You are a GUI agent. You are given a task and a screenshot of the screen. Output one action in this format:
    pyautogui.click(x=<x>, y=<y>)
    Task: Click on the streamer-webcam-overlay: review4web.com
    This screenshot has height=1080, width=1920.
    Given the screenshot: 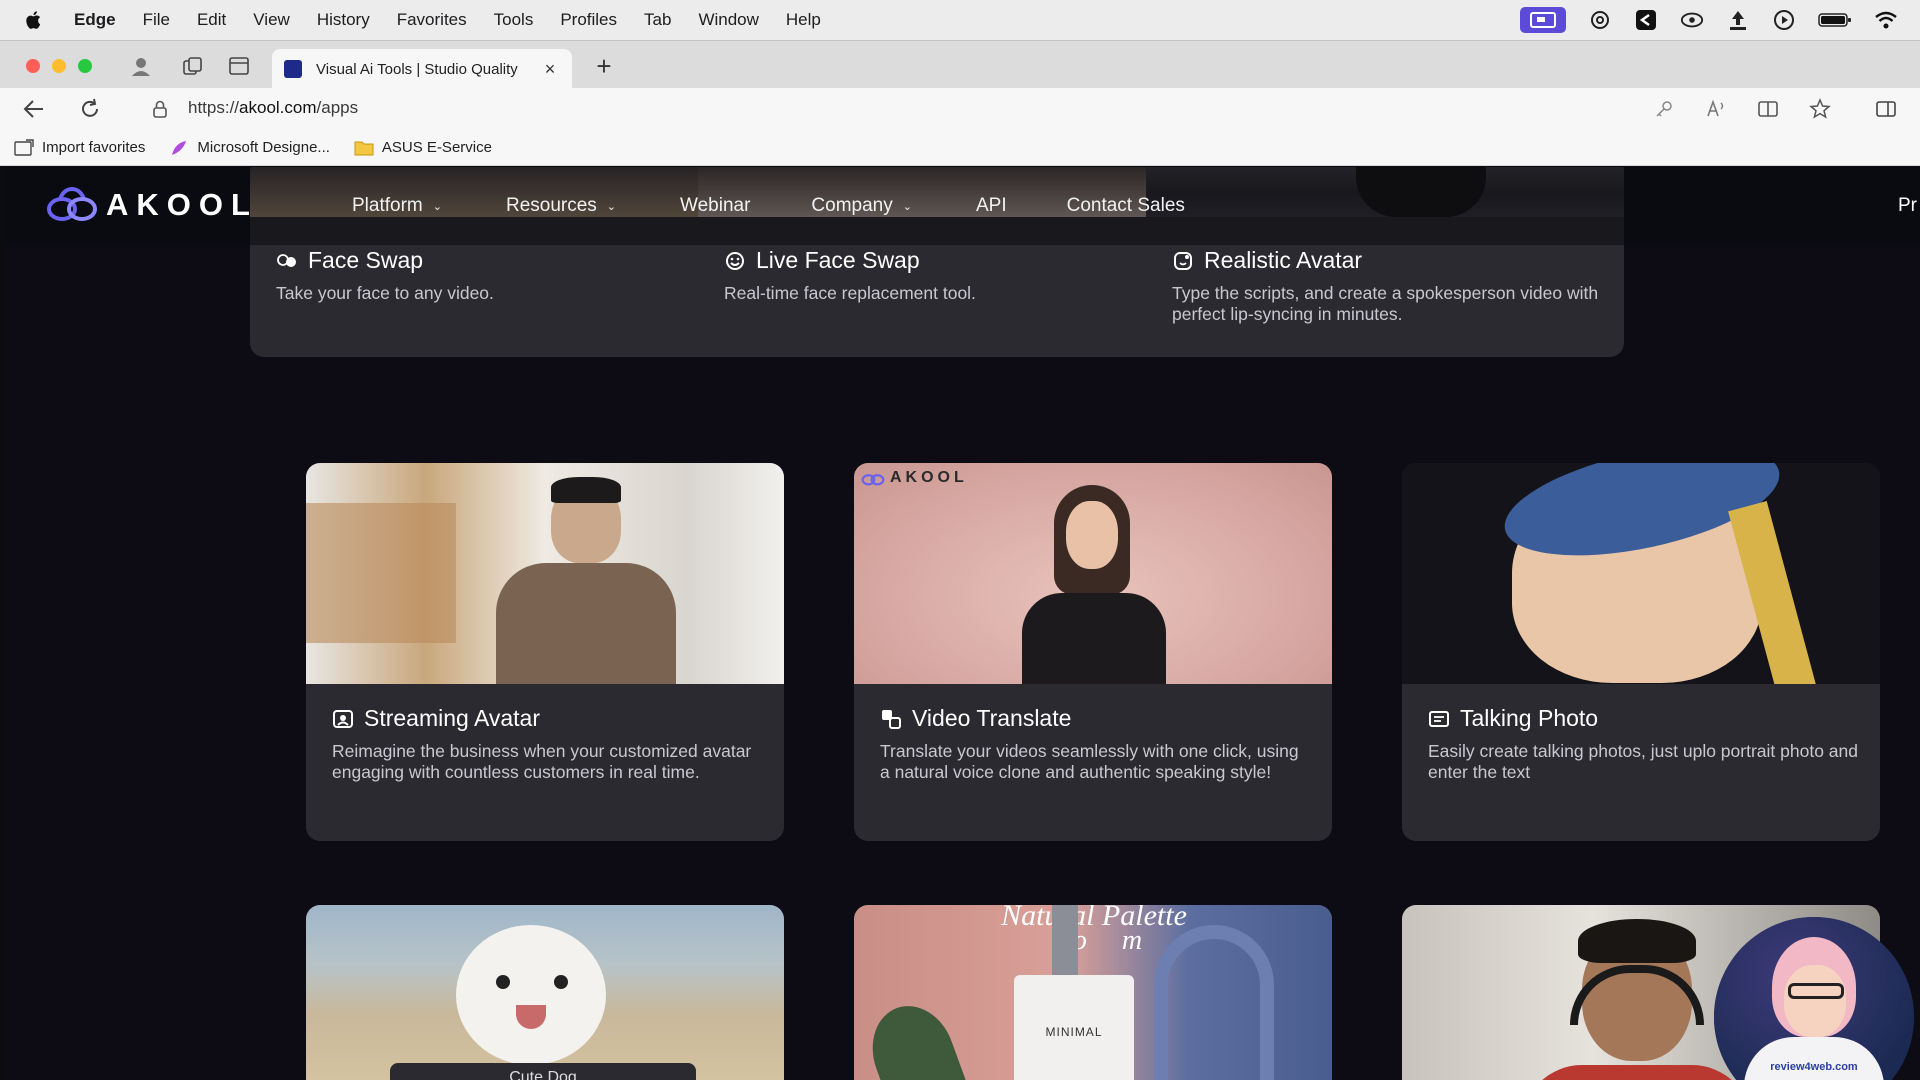 What is the action you would take?
    pyautogui.click(x=1814, y=998)
    